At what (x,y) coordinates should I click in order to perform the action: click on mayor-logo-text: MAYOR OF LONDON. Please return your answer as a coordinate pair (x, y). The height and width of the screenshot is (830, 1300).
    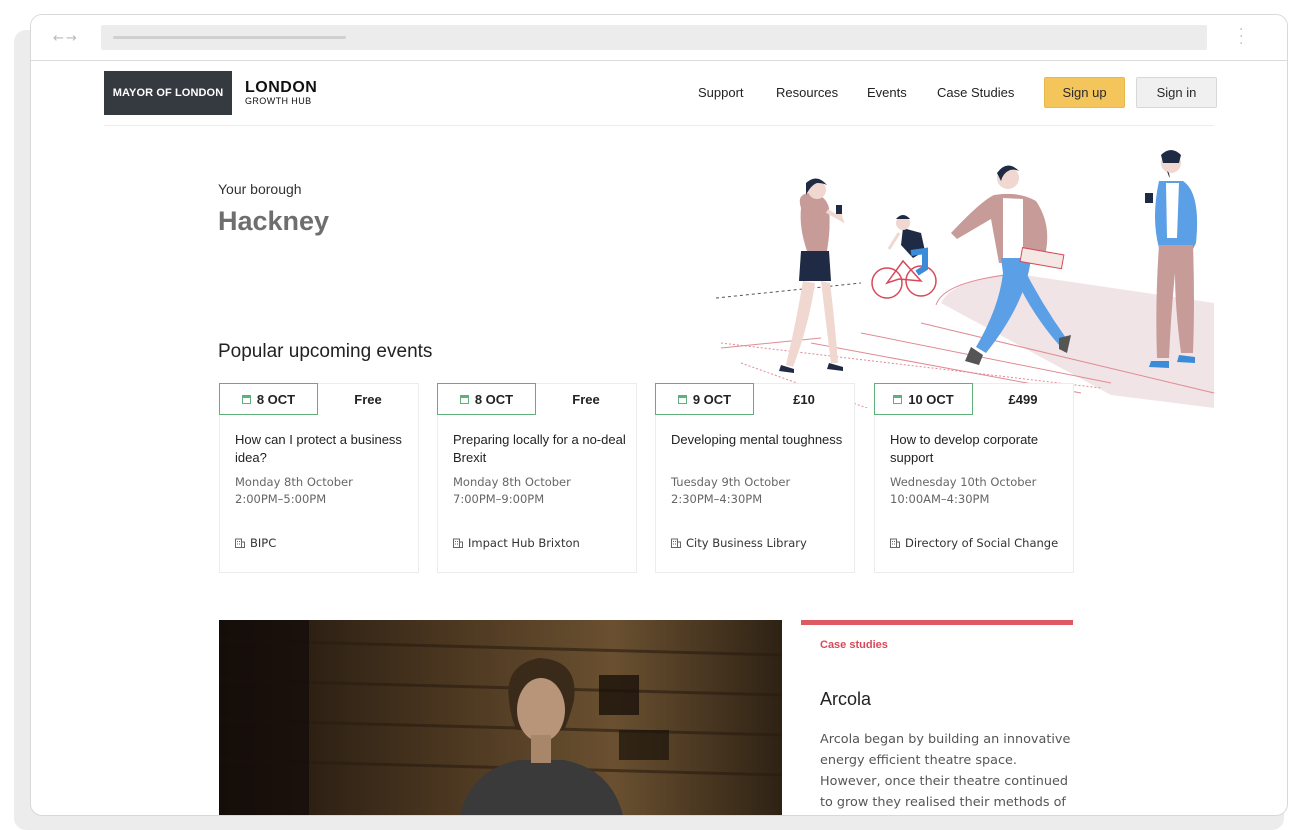
    Looking at the image, I should click on (168, 93).